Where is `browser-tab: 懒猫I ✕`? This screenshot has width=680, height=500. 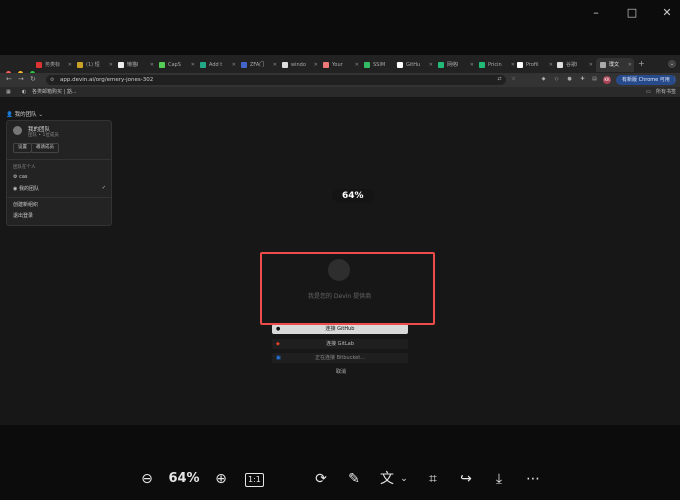 browser-tab: 懒猫I ✕ is located at coordinates (137, 65).